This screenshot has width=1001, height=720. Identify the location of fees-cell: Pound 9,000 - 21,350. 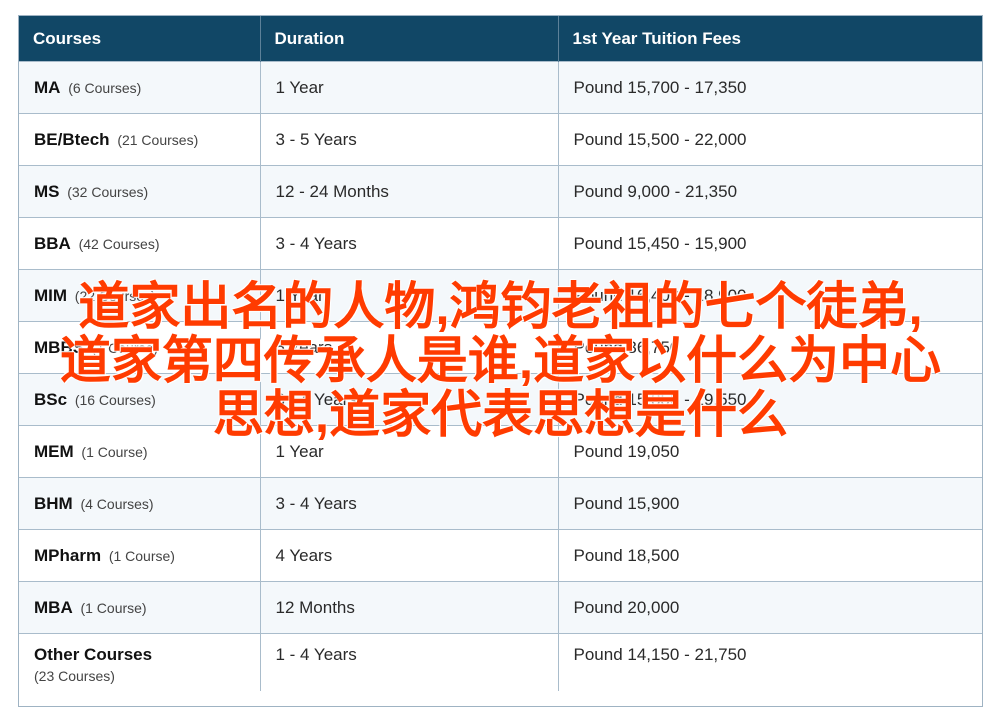
(770, 191).